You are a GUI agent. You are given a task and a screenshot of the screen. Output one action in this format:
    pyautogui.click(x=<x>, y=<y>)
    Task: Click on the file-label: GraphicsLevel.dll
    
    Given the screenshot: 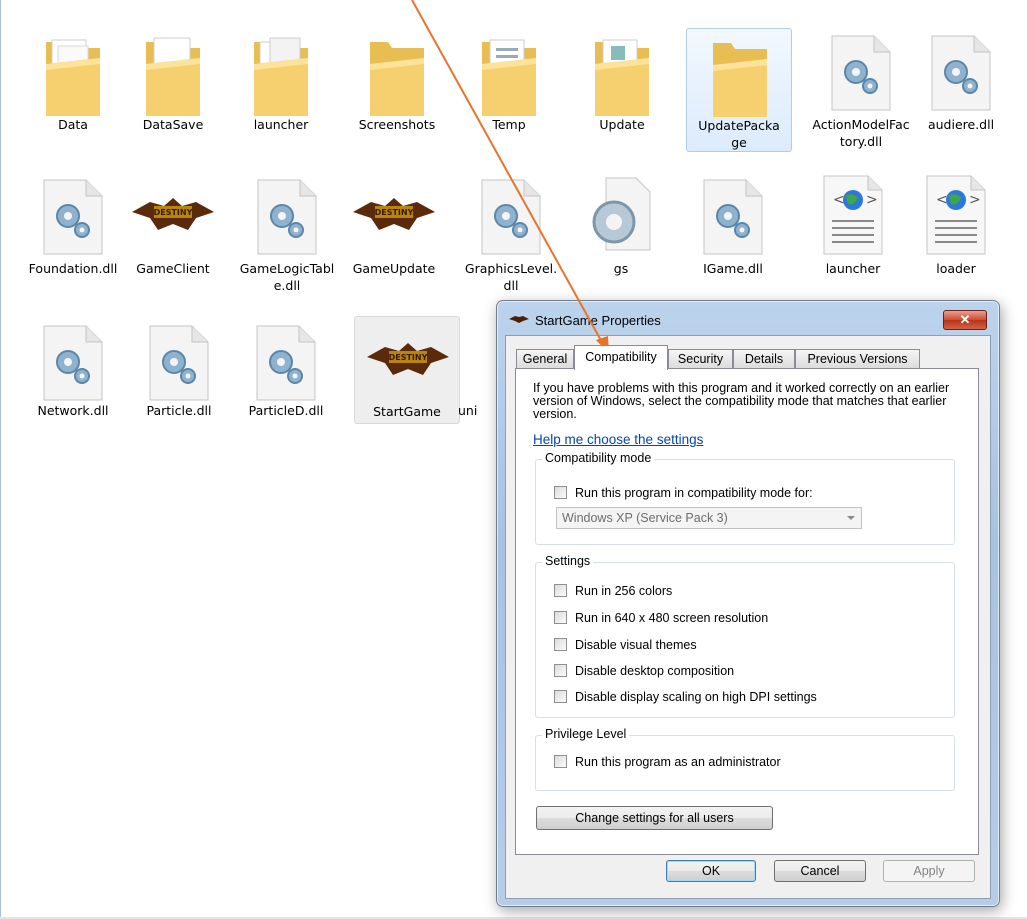 What is the action you would take?
    pyautogui.click(x=511, y=277)
    